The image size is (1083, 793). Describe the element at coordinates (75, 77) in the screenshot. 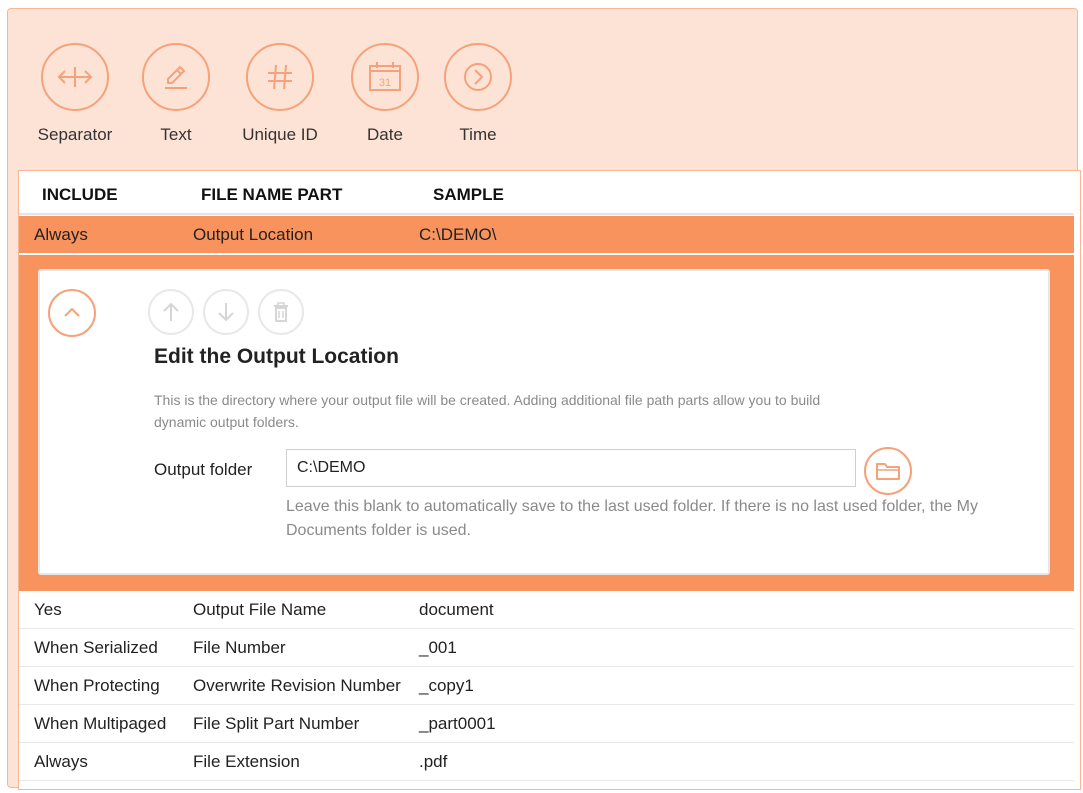

I see `separator-arrows-icon` at that location.